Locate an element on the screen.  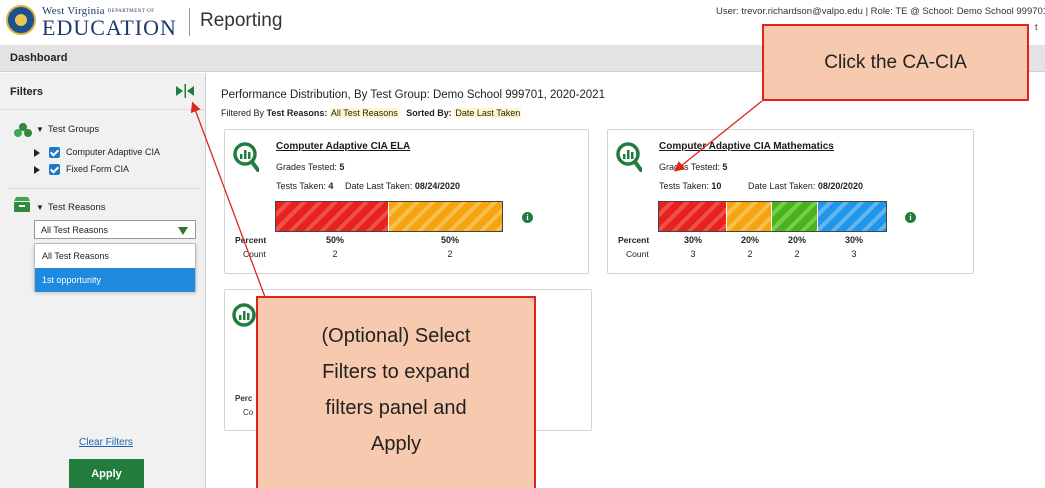
test-reasons-value: All Test Reasons is located at coordinates (364, 113).